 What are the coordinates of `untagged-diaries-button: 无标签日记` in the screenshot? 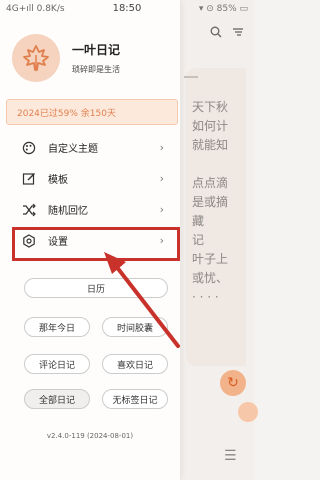 It's located at (135, 399).